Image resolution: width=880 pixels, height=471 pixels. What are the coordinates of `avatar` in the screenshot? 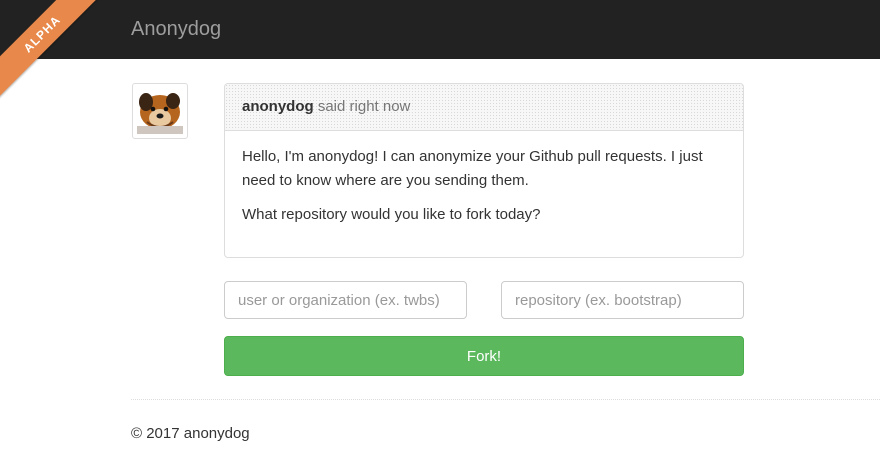 It's located at (160, 111).